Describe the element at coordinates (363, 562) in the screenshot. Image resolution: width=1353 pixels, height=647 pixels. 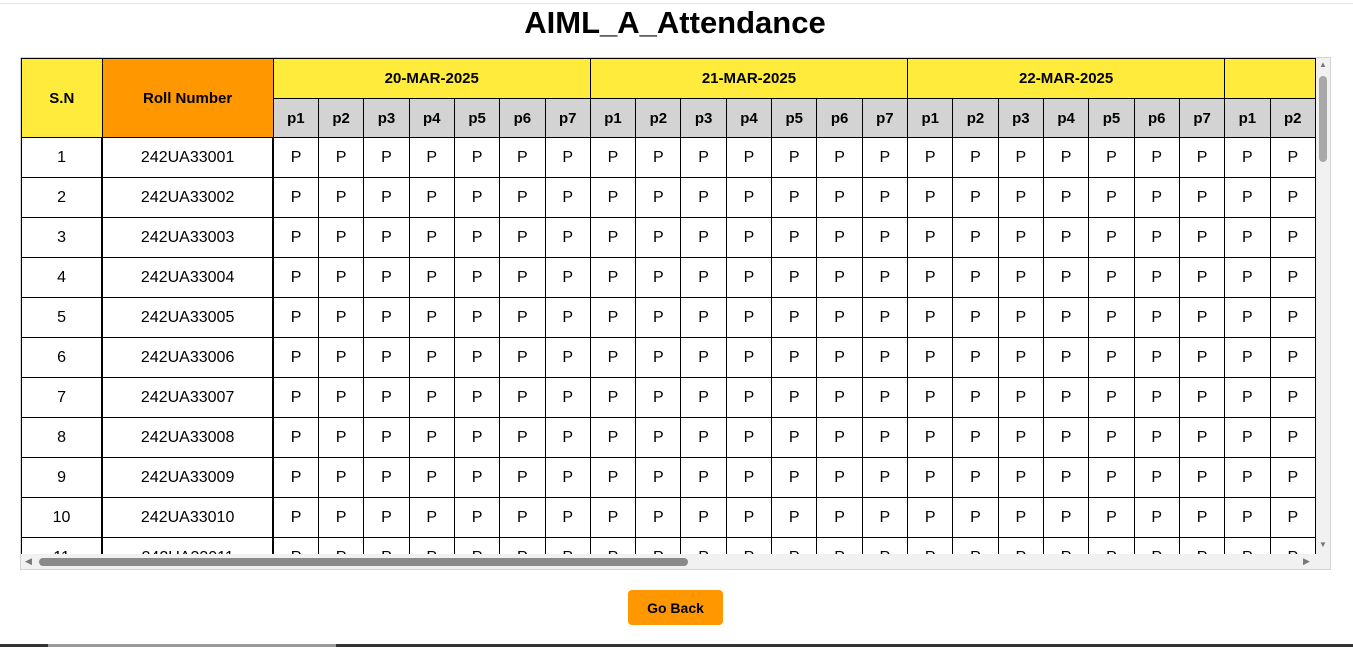
I see `horizontal-scroll-thumb` at that location.